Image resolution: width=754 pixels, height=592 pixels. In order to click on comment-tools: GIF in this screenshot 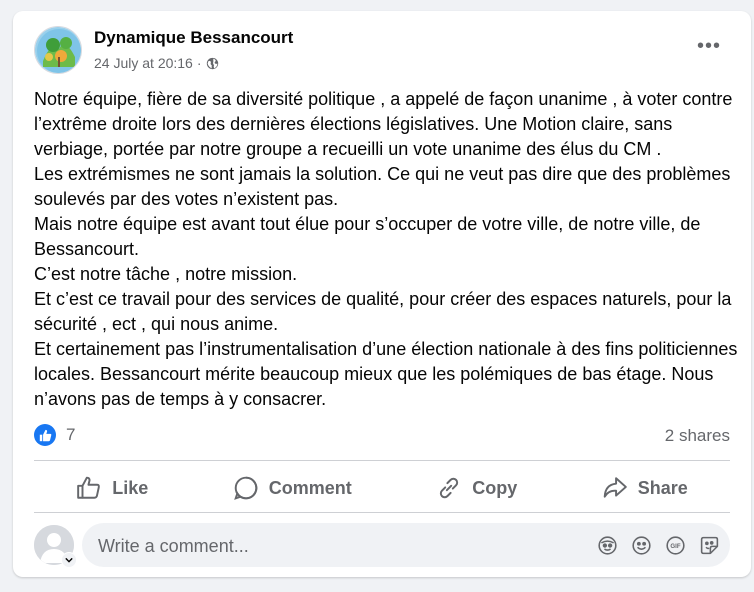, I will do `click(658, 545)`.